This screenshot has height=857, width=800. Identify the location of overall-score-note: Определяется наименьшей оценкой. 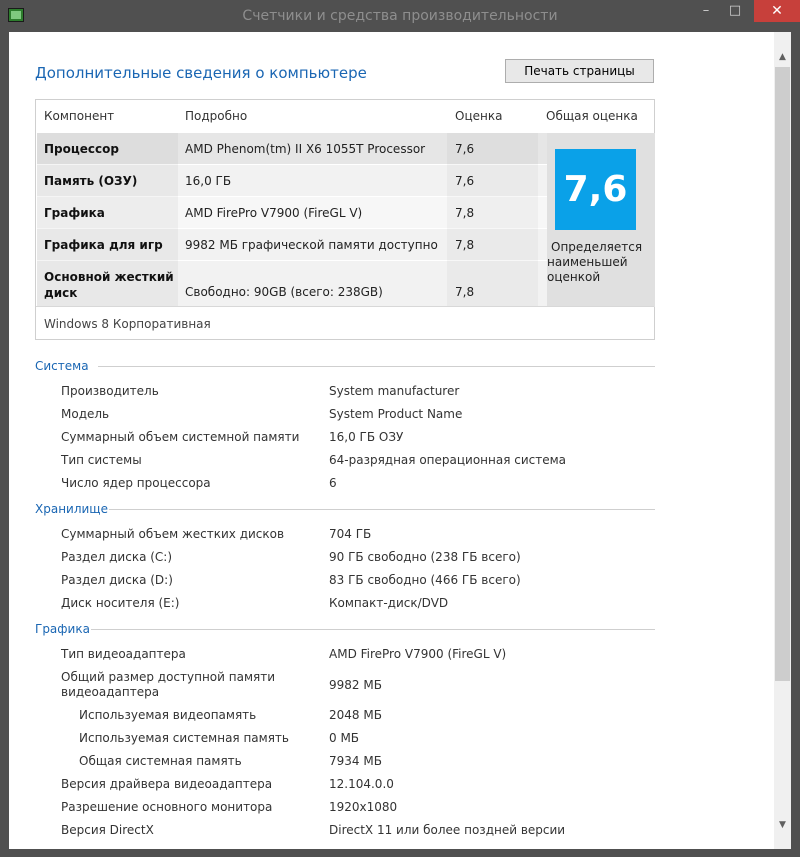
(601, 262).